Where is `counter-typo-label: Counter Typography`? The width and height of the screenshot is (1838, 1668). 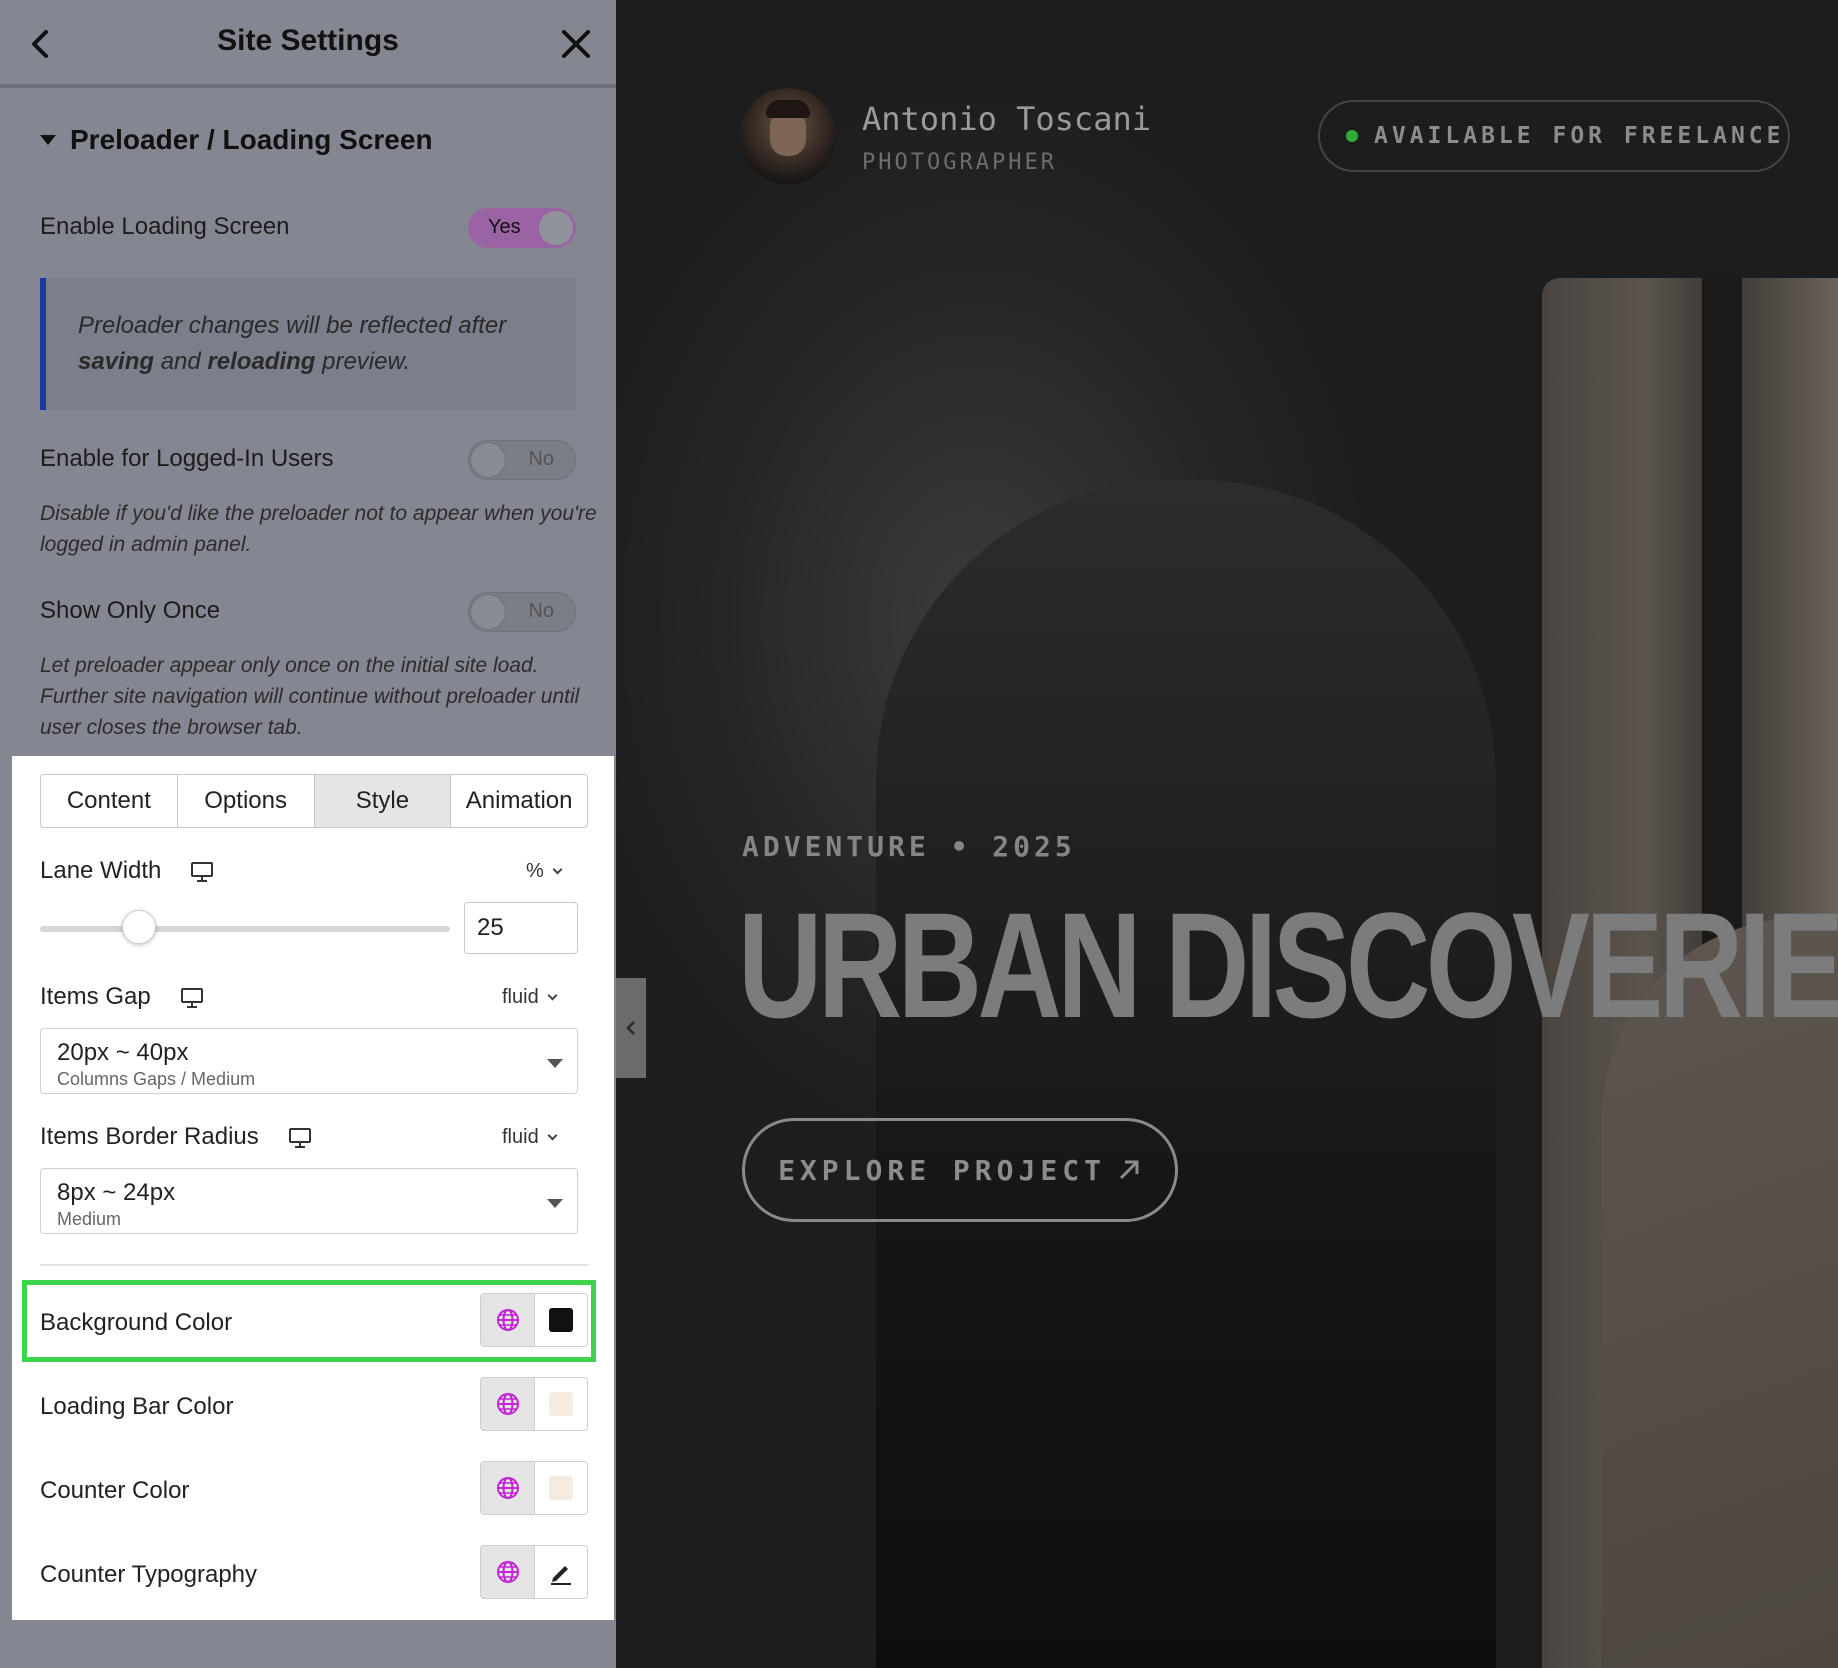 counter-typo-label: Counter Typography is located at coordinates (148, 1575).